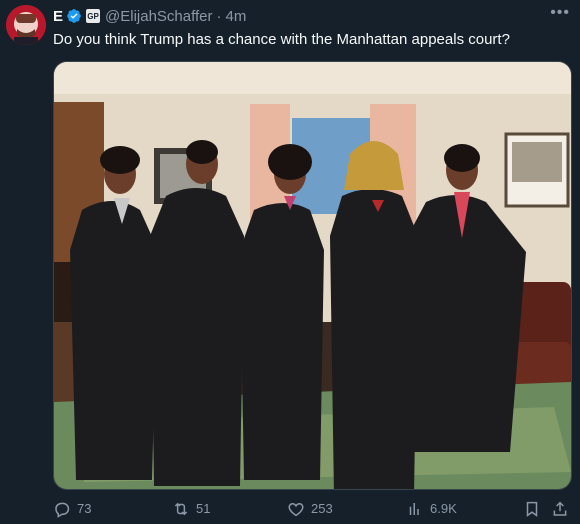 This screenshot has width=580, height=524. Describe the element at coordinates (74, 16) in the screenshot. I see `verified-badge-icon` at that location.